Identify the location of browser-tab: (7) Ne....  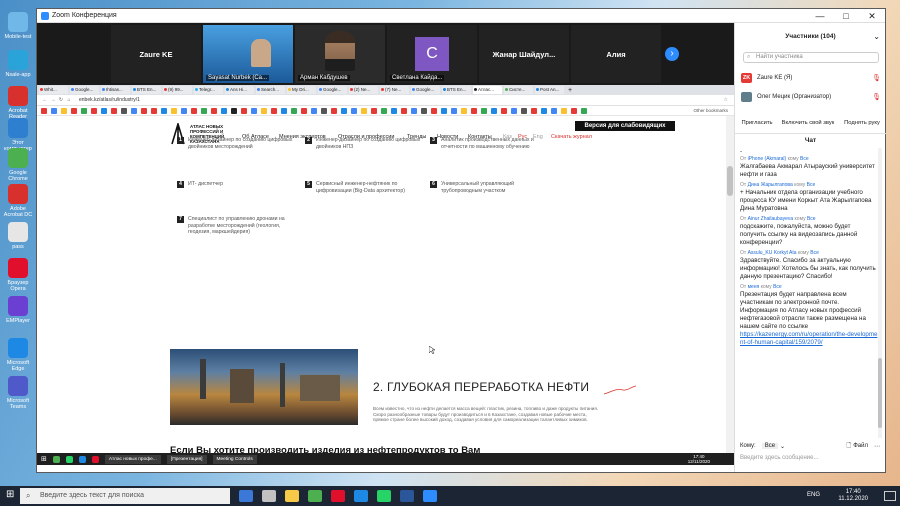
(394, 90).